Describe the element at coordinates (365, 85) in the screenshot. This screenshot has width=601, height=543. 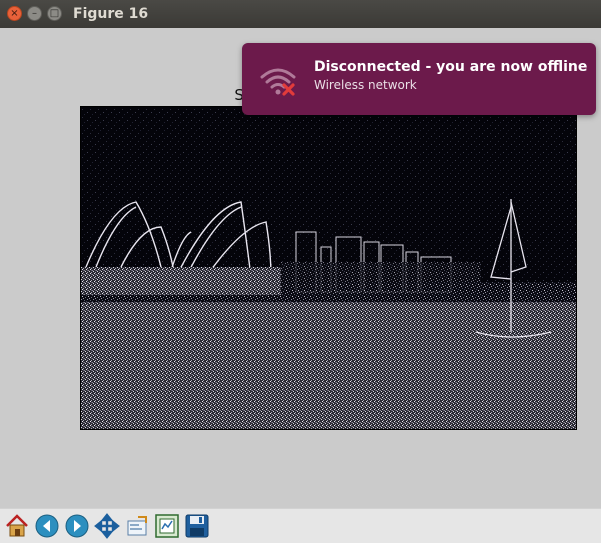
I see `notification-body: Wireless network` at that location.